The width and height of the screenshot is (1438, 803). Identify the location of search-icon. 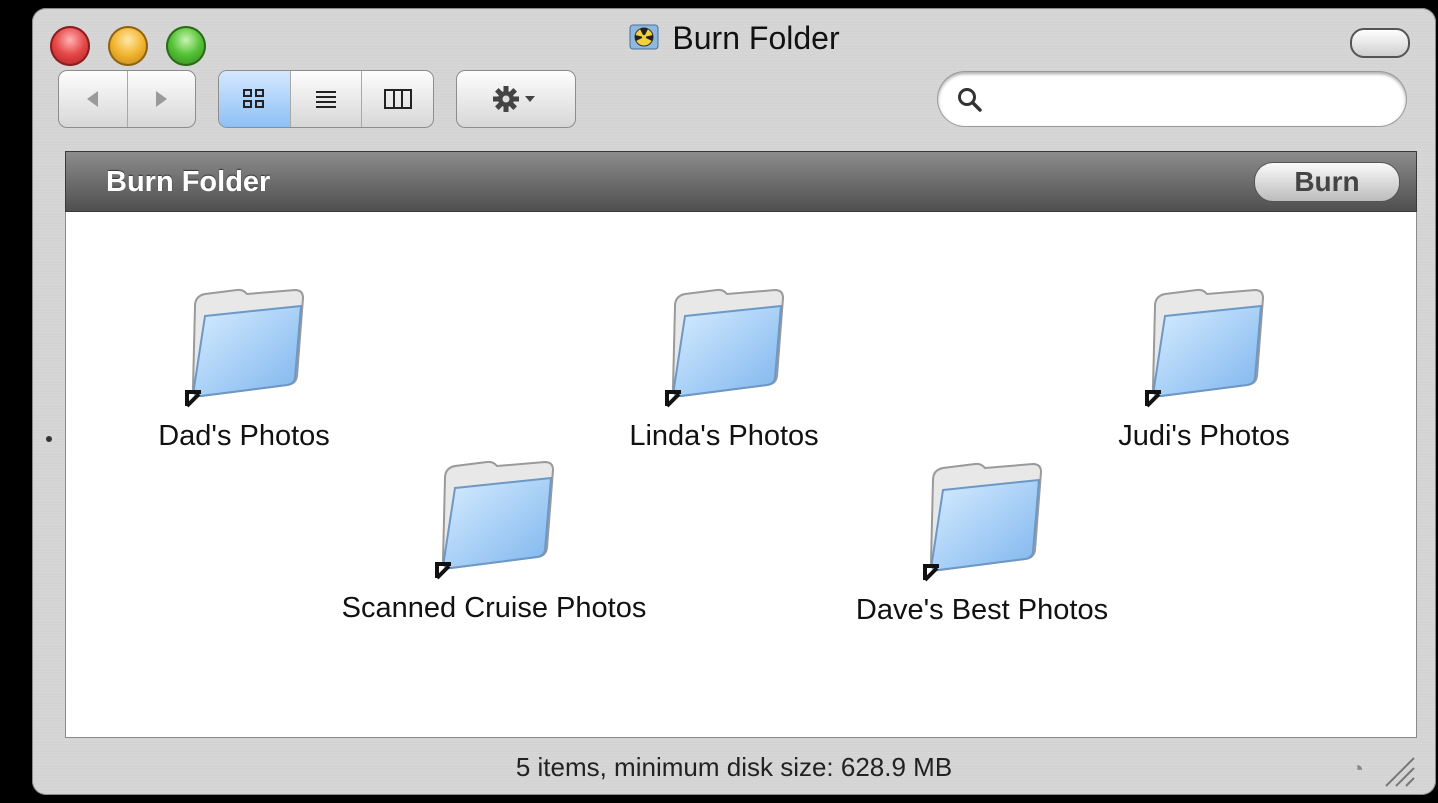
(970, 100).